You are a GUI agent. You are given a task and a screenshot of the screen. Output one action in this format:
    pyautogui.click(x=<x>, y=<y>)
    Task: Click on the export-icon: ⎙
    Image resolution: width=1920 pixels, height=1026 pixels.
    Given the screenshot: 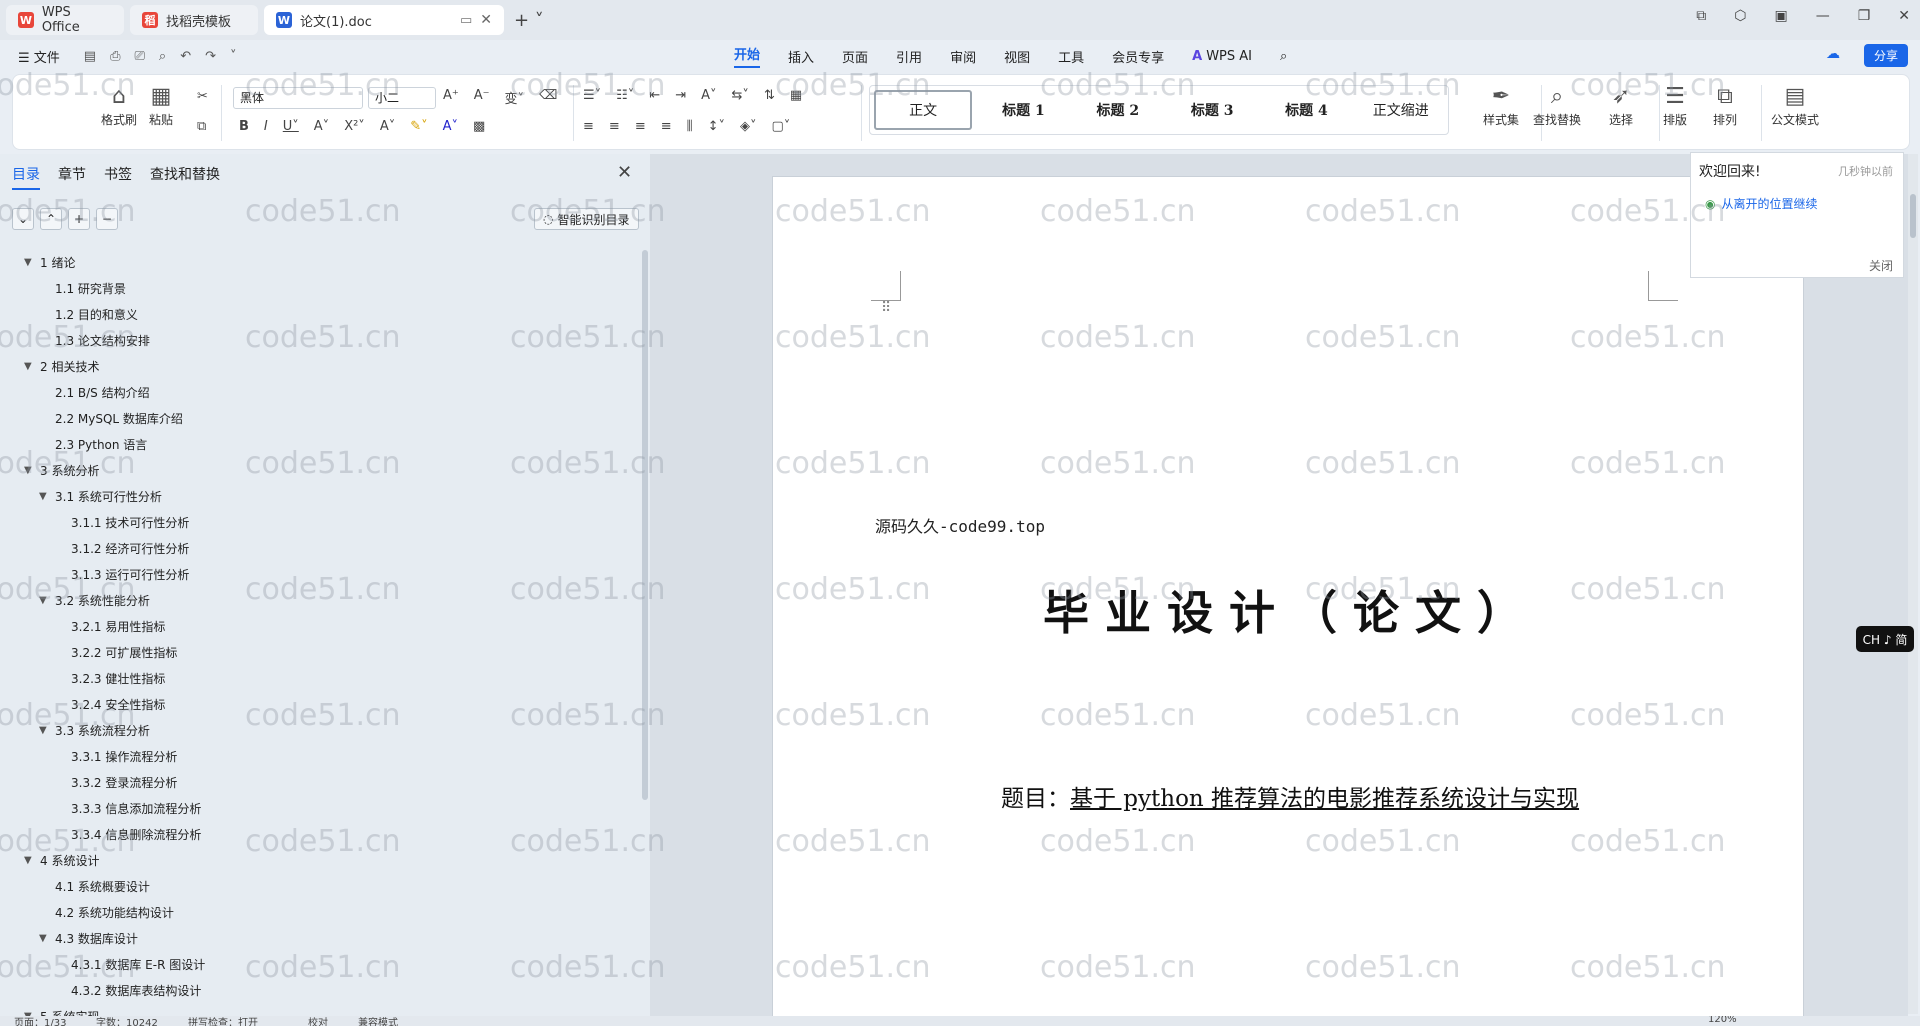 What is the action you would take?
    pyautogui.click(x=115, y=56)
    